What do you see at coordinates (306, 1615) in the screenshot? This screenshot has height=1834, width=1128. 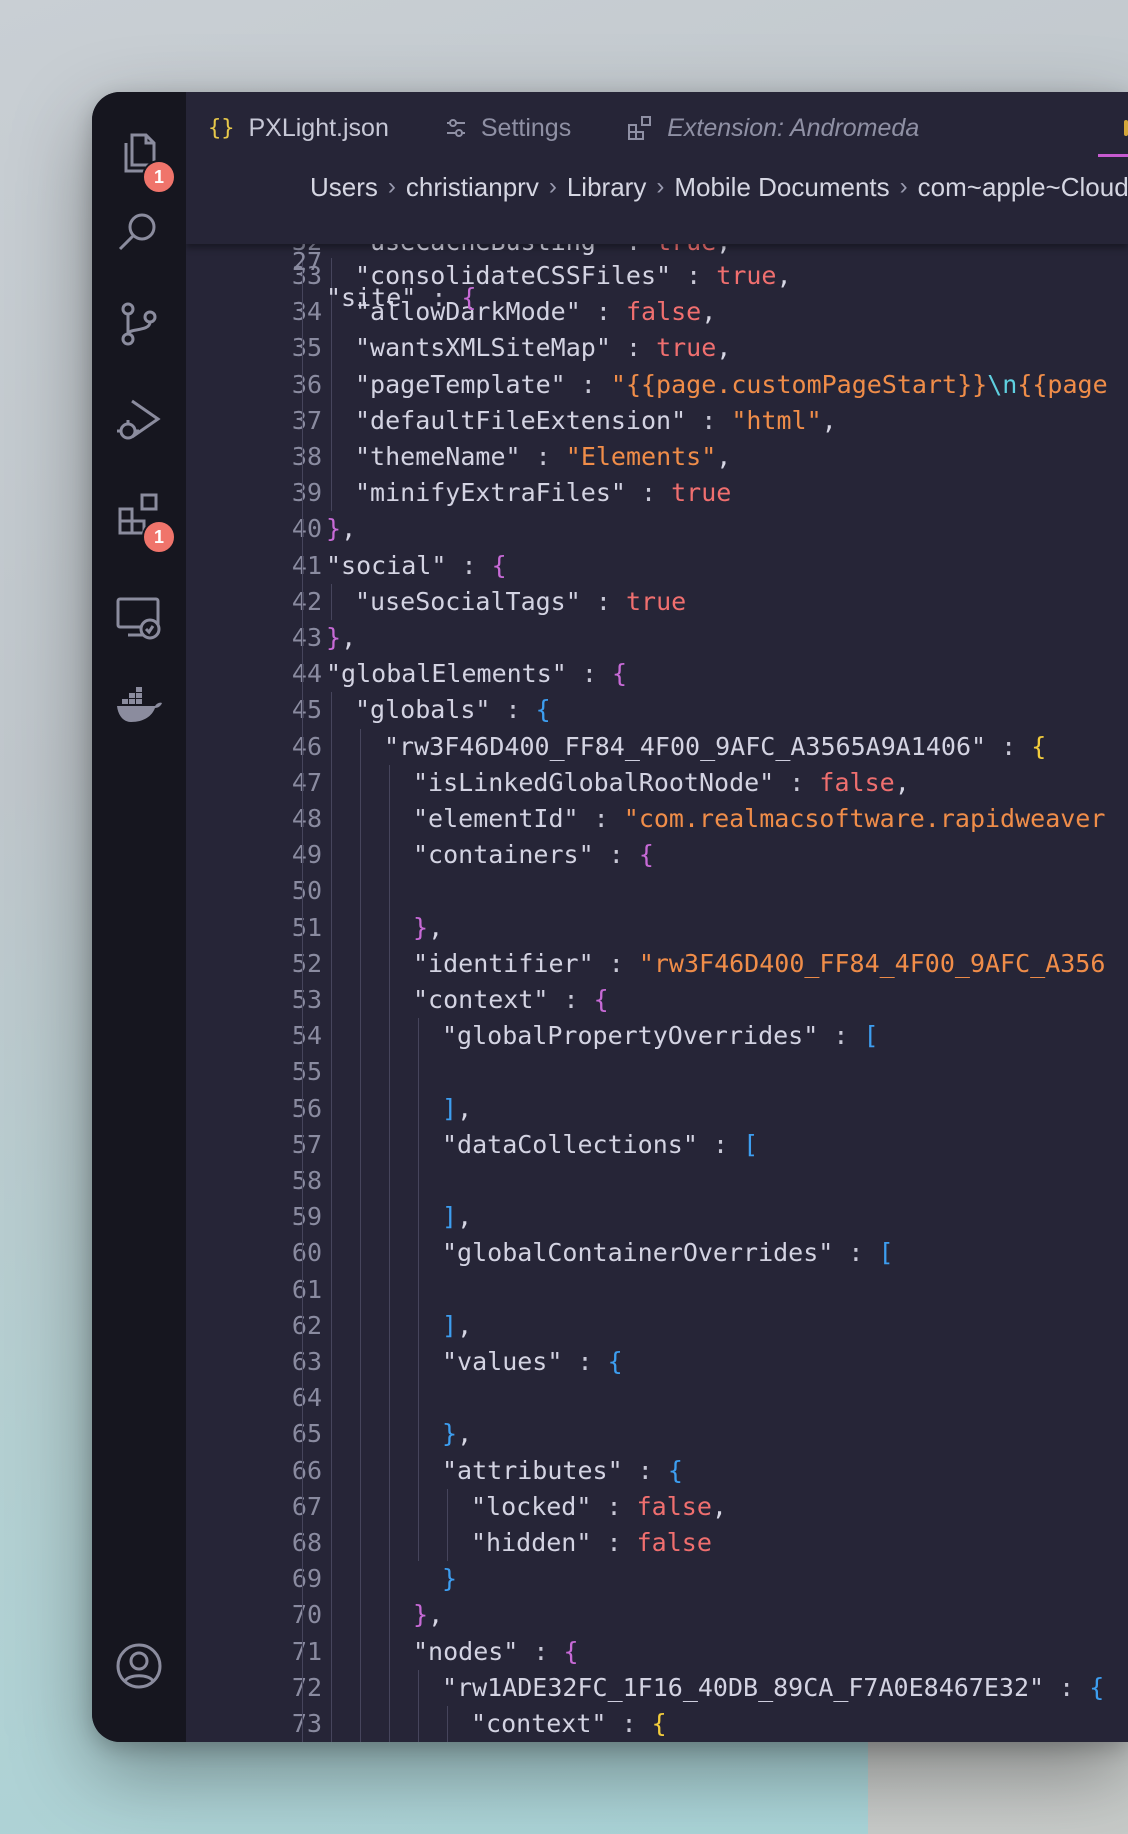 I see `line-number: 70` at bounding box center [306, 1615].